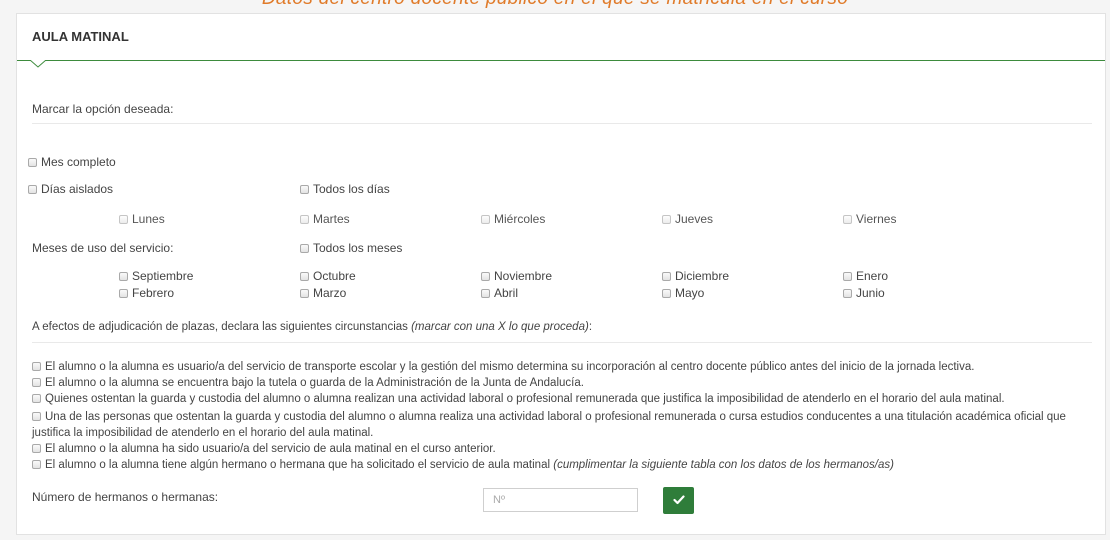 This screenshot has height=540, width=1110. I want to click on month-label: Marzo, so click(330, 293).